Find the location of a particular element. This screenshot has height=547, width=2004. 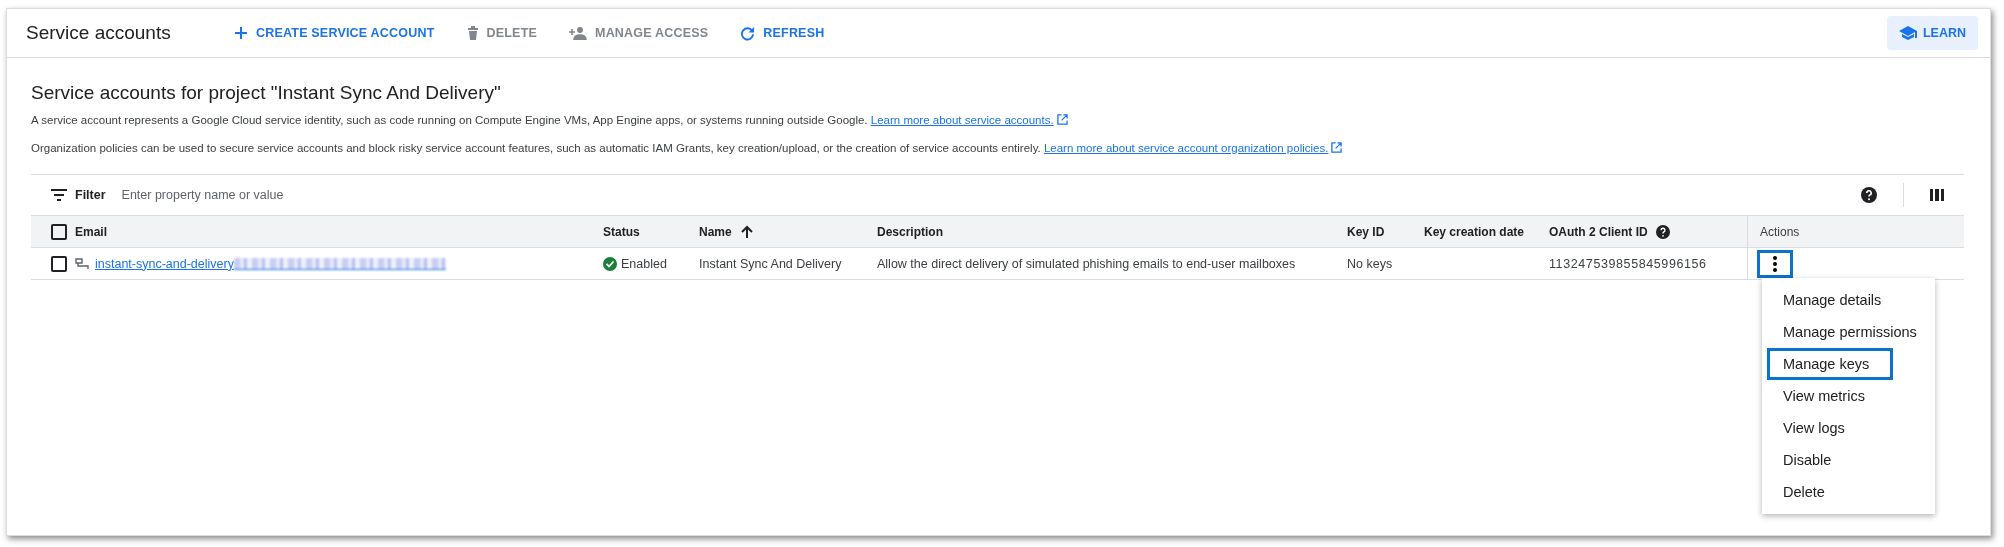

sort-arrow-icon is located at coordinates (746, 231).